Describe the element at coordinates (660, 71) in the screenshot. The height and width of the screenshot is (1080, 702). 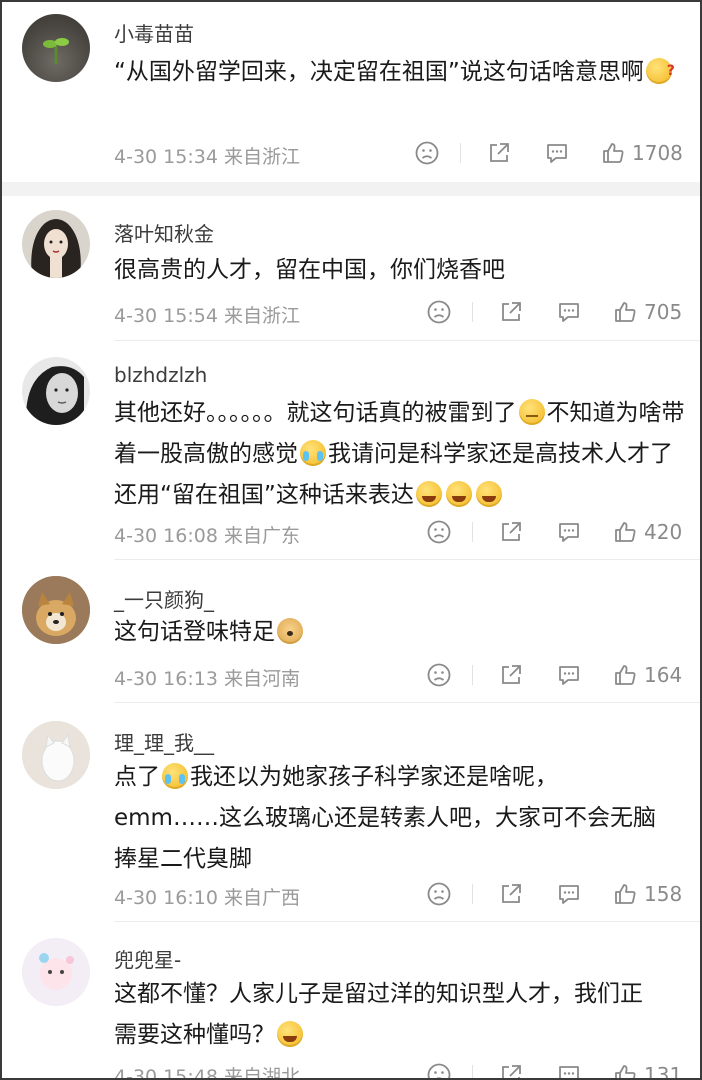
I see `thinking-question-emoji` at that location.